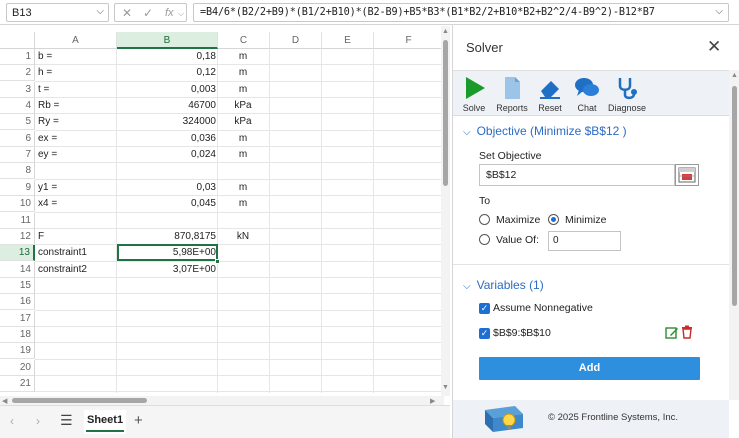 The image size is (739, 438). What do you see at coordinates (243, 139) in the screenshot?
I see `cell-c6: m` at bounding box center [243, 139].